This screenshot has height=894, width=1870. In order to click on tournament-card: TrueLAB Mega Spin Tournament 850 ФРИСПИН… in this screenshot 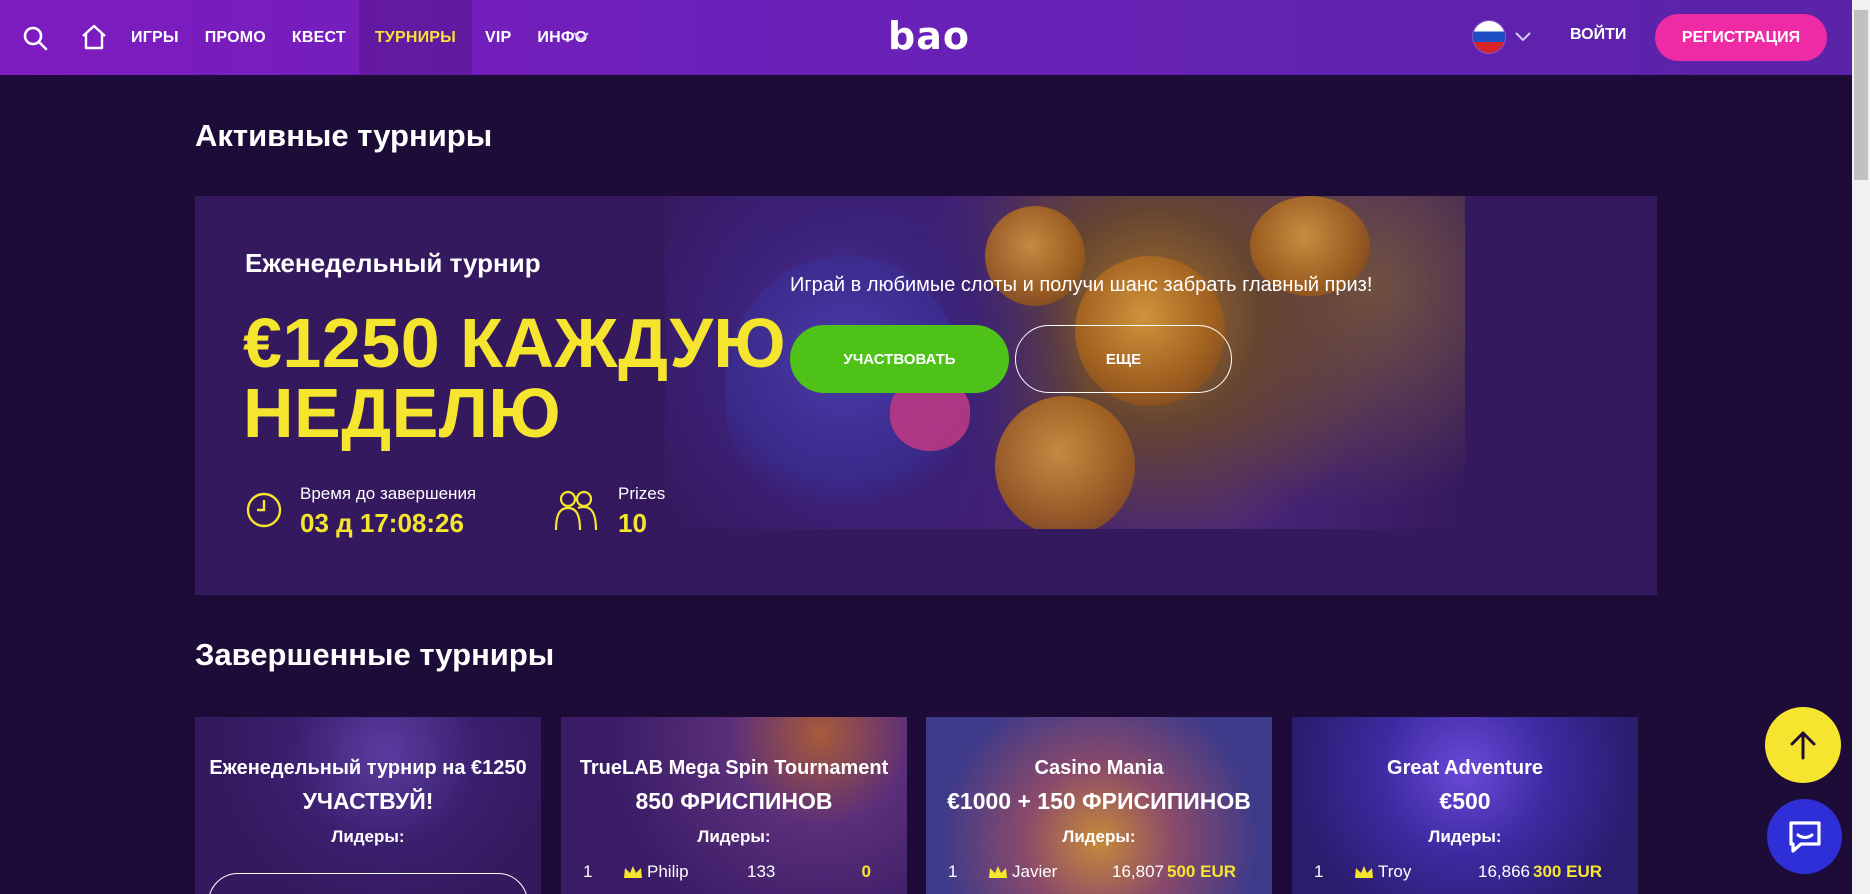, I will do `click(734, 805)`.